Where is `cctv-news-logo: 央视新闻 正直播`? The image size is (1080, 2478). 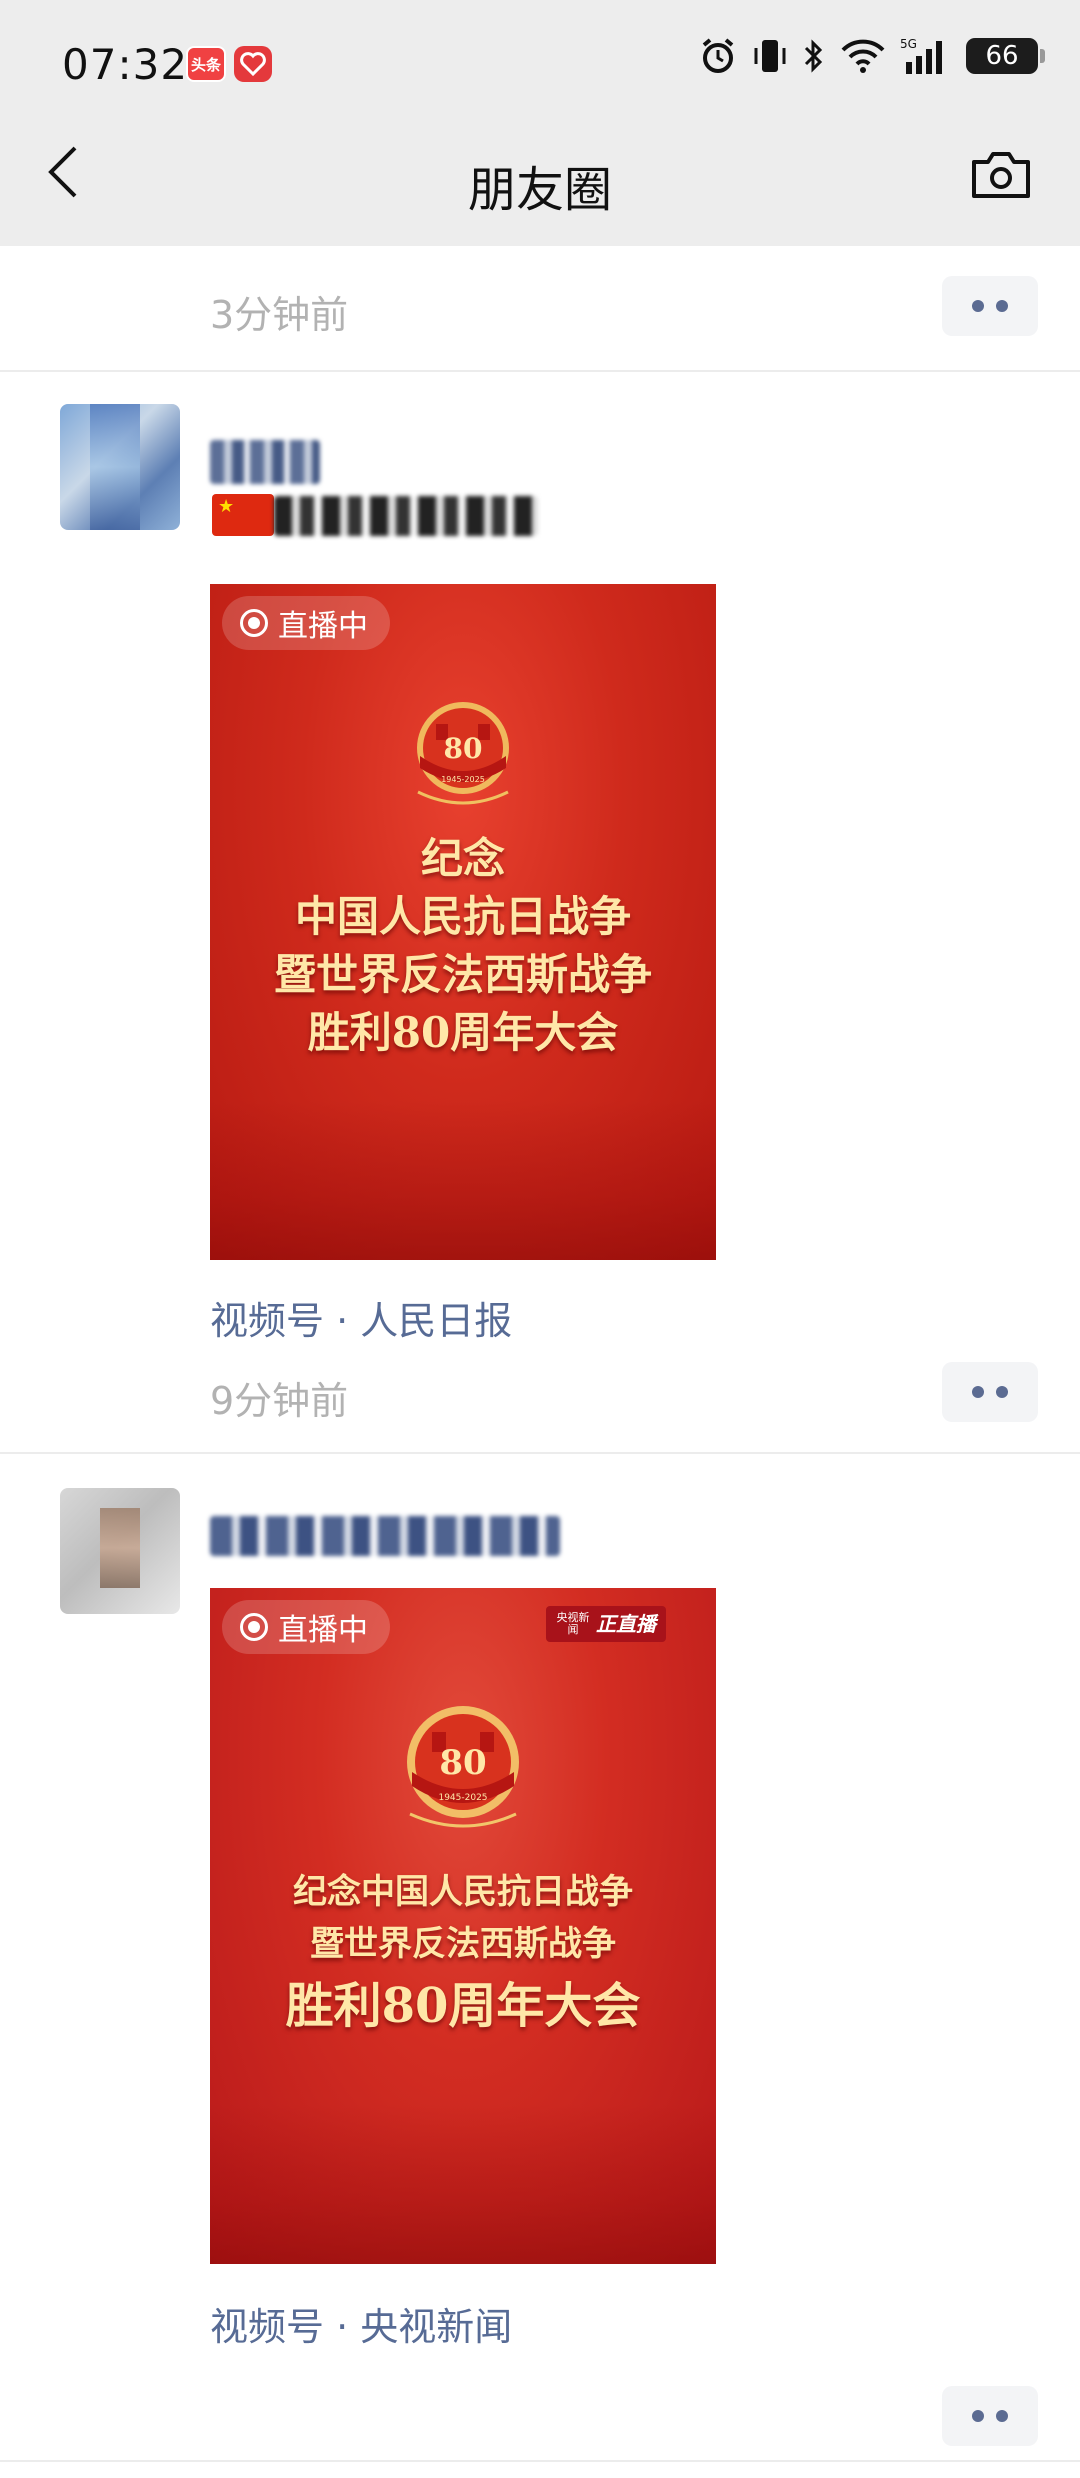 cctv-news-logo: 央视新闻 正直播 is located at coordinates (606, 1624).